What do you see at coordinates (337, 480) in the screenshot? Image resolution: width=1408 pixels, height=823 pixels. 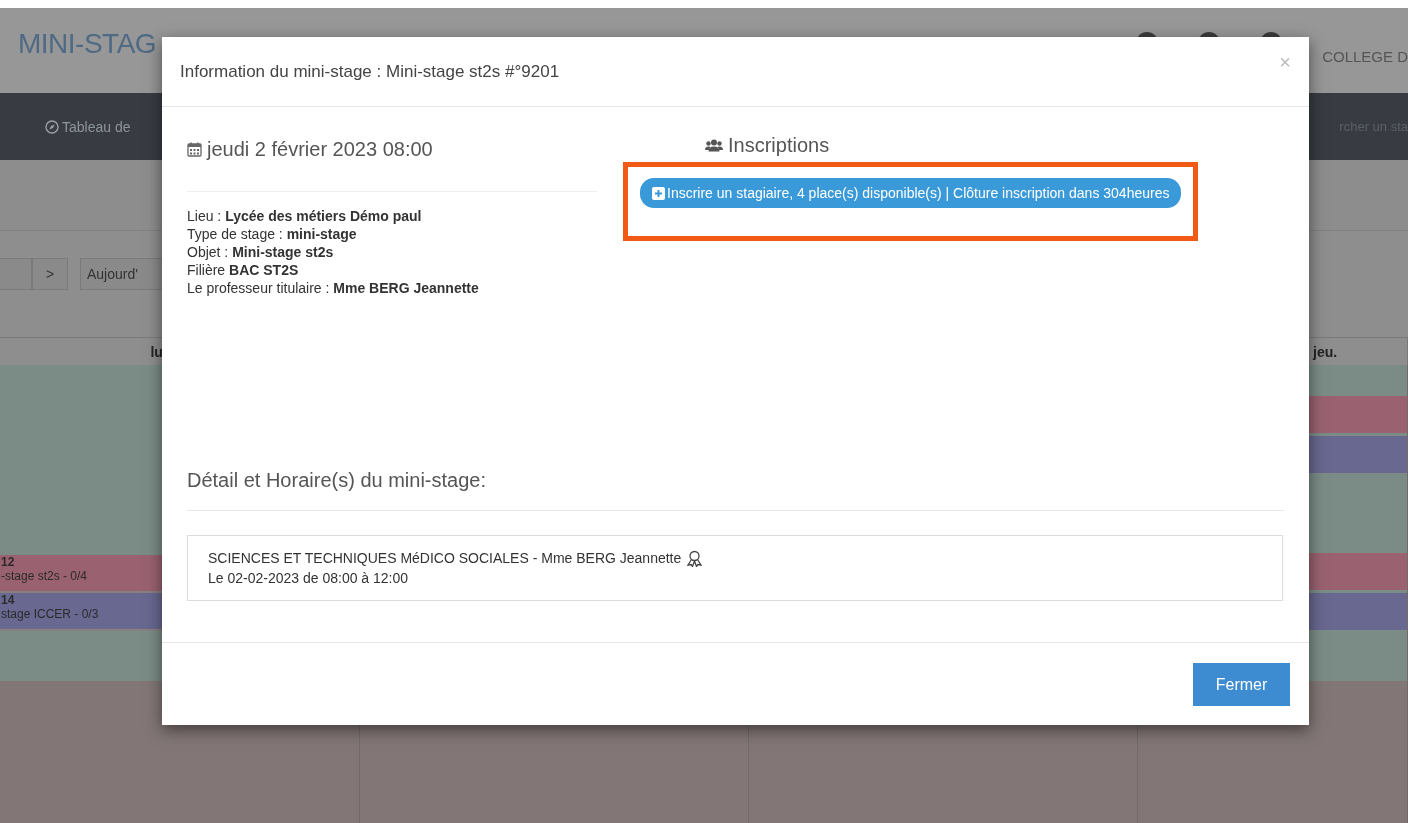 I see `section-heading: Détail et Horaire(s) du mini-stage:` at bounding box center [337, 480].